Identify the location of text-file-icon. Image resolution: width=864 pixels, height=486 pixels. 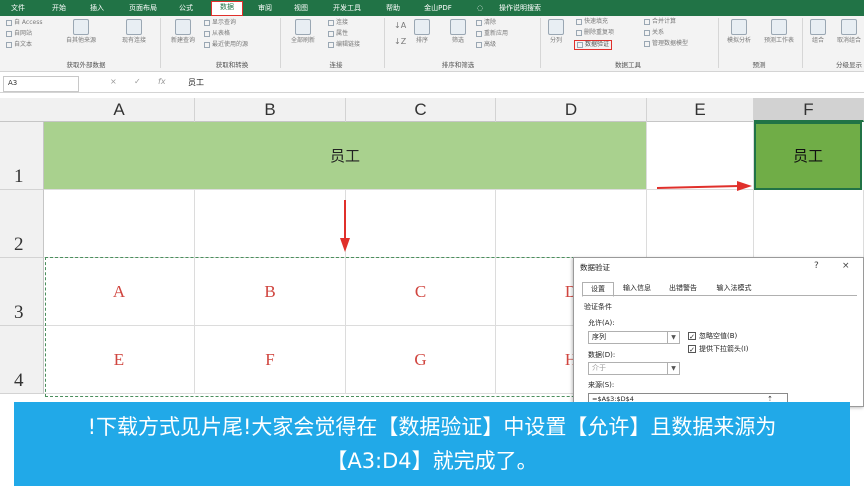
(9, 44).